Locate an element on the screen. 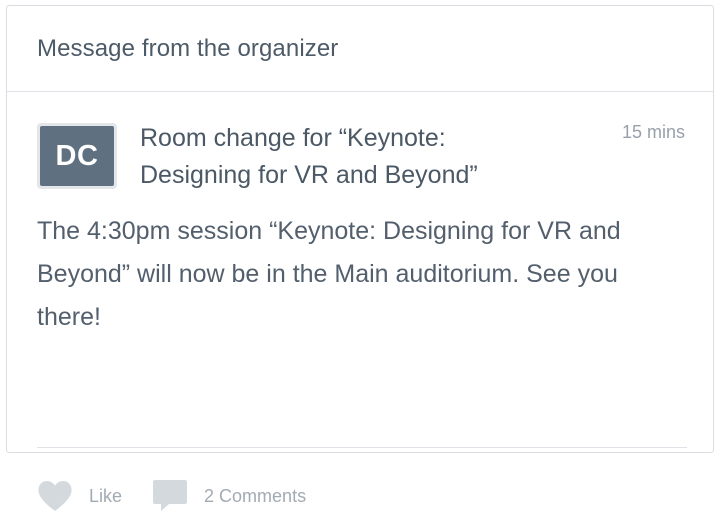  like-button: Like is located at coordinates (79, 496).